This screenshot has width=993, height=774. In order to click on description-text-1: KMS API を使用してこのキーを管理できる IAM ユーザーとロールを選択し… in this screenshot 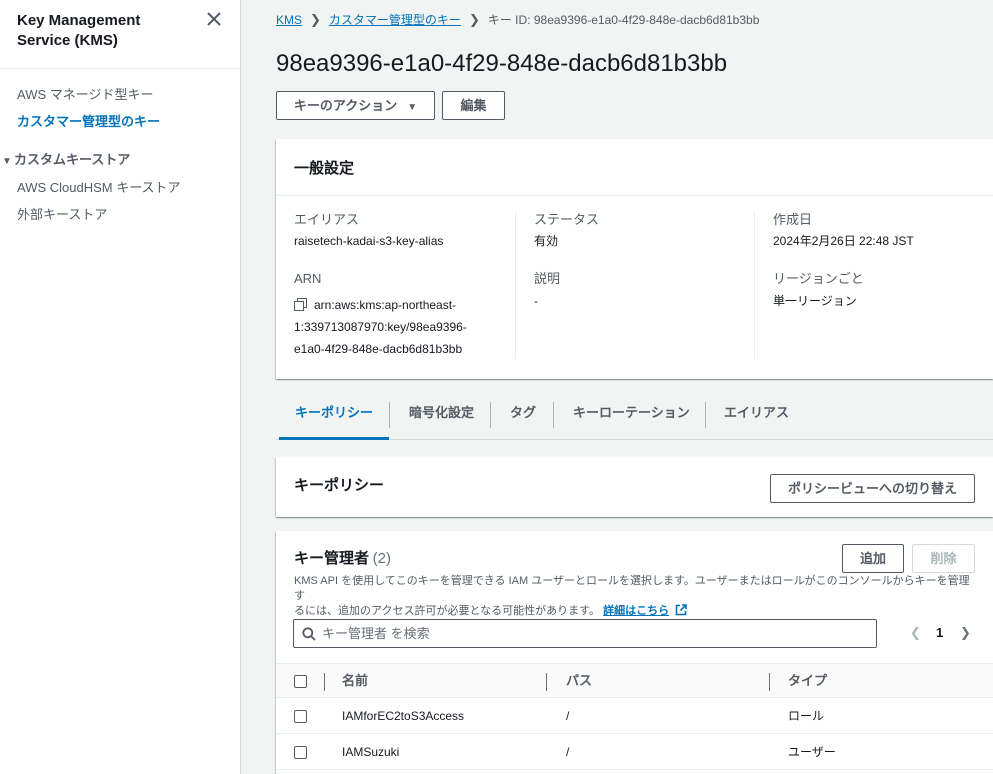, I will do `click(632, 588)`.